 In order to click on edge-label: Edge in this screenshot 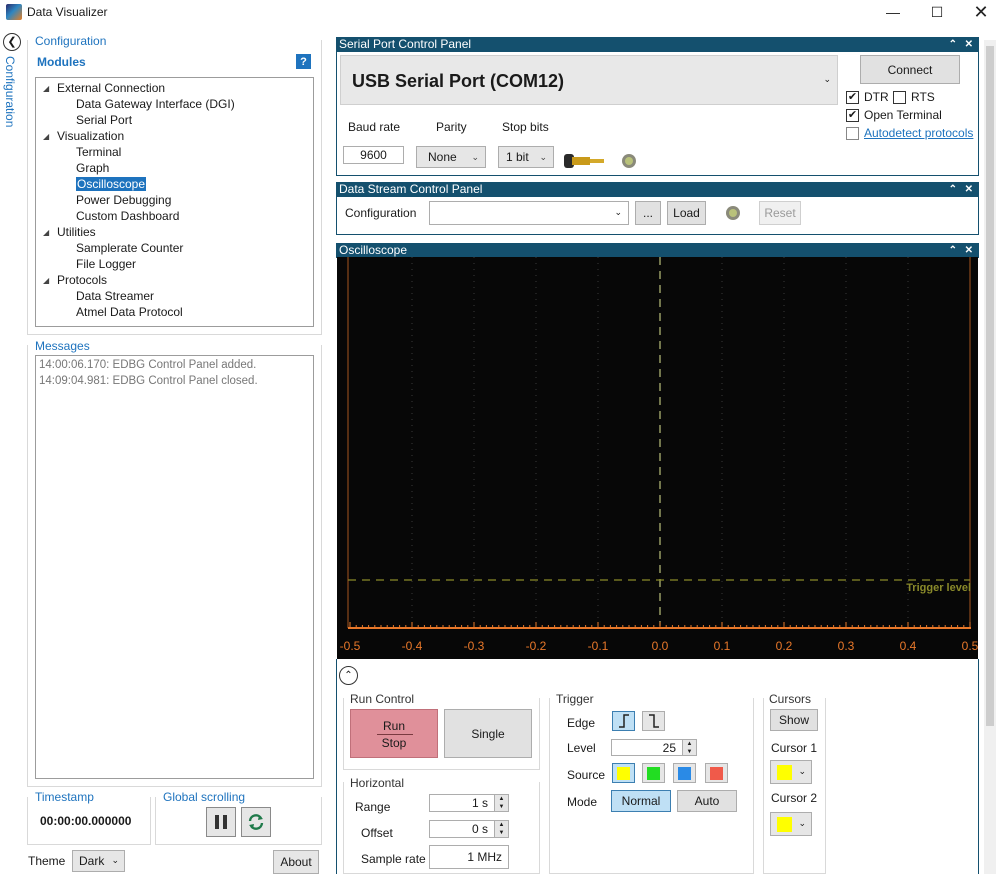, I will do `click(581, 723)`.